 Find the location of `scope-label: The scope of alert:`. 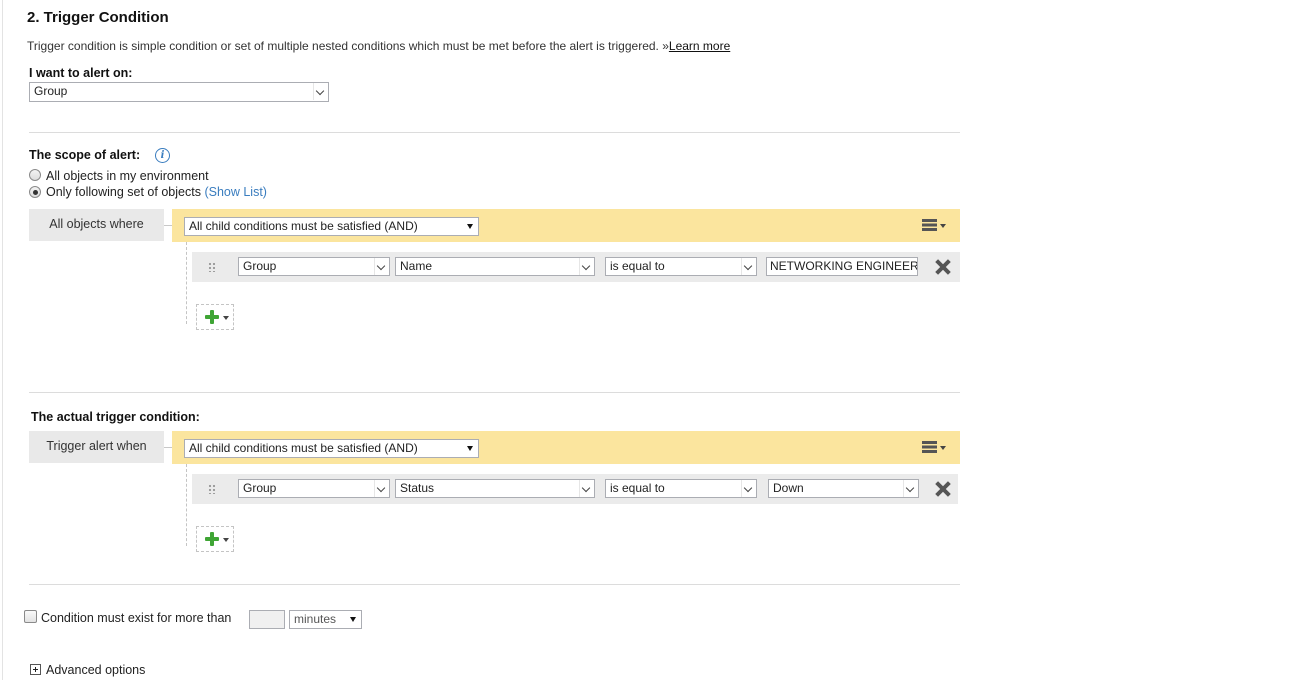

scope-label: The scope of alert: is located at coordinates (85, 155).